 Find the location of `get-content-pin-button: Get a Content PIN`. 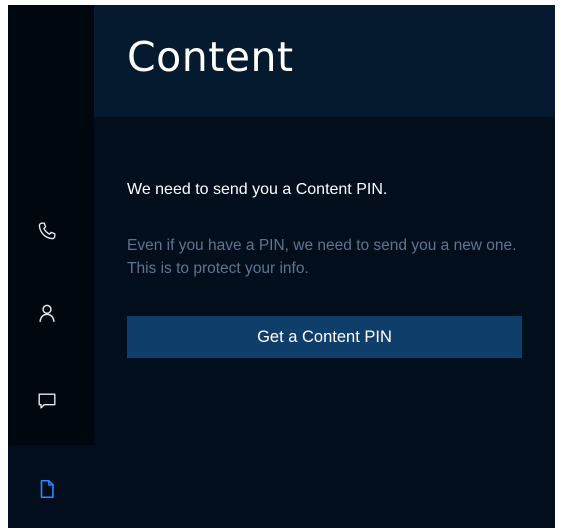

get-content-pin-button: Get a Content PIN is located at coordinates (324, 337).